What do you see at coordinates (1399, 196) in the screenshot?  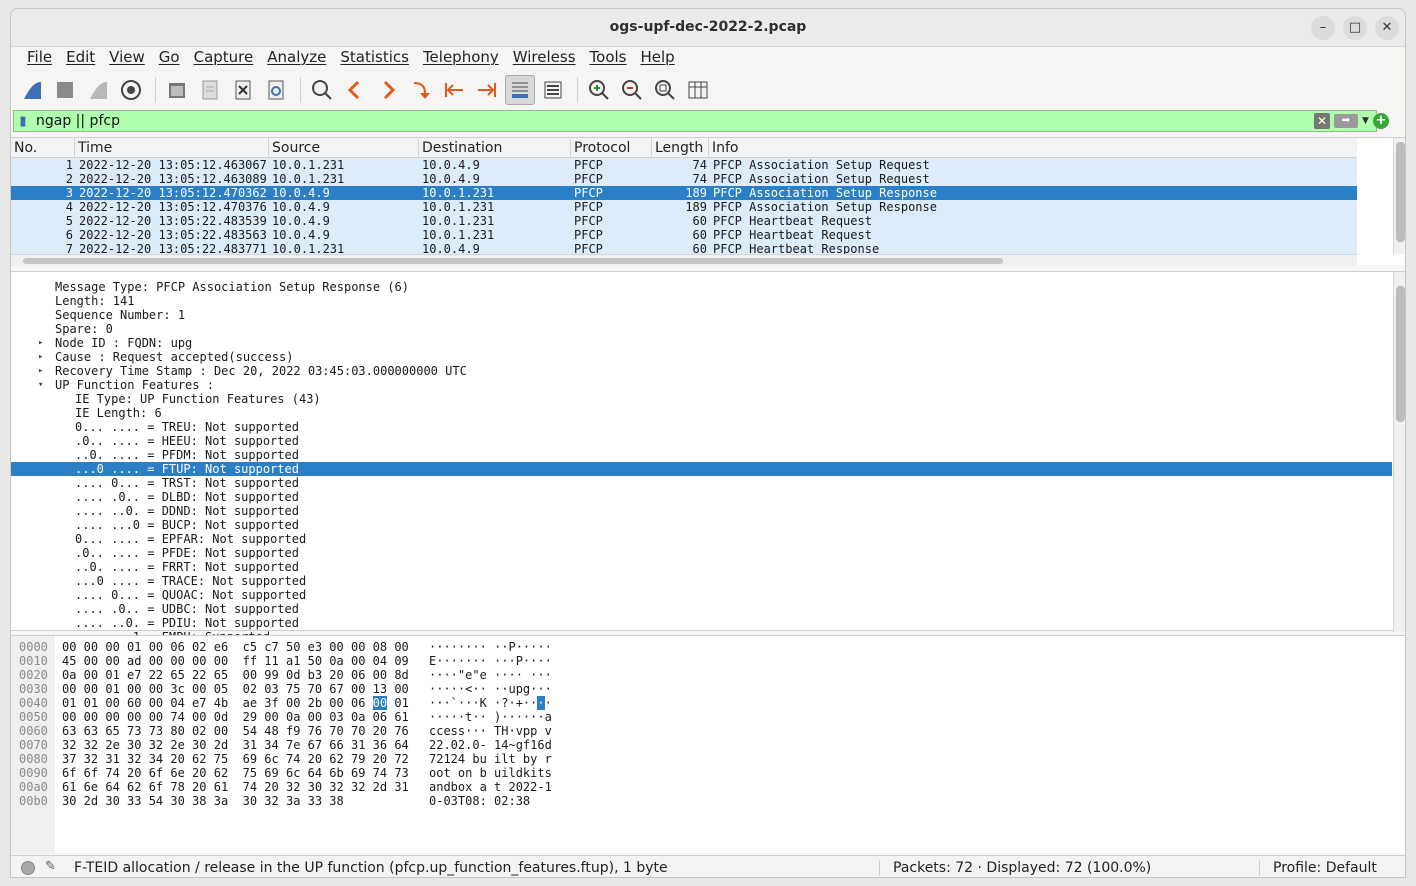 I see `packet-list-scrollbar` at bounding box center [1399, 196].